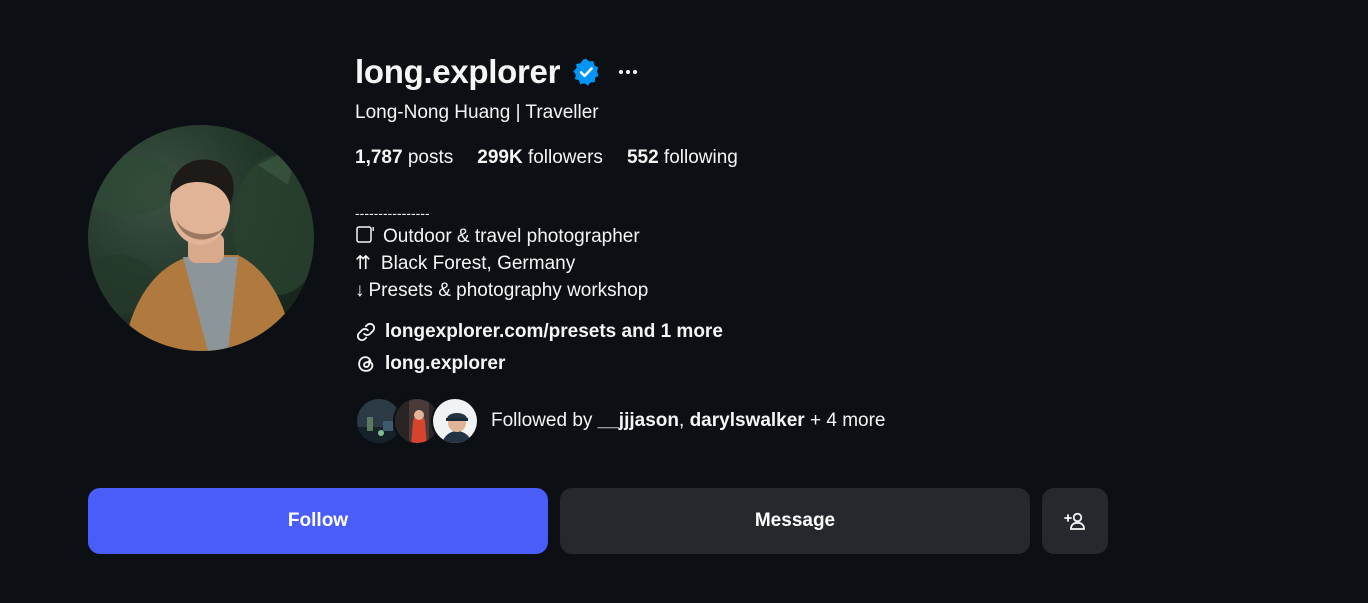  Describe the element at coordinates (642, 157) in the screenshot. I see `following-count: 552` at that location.